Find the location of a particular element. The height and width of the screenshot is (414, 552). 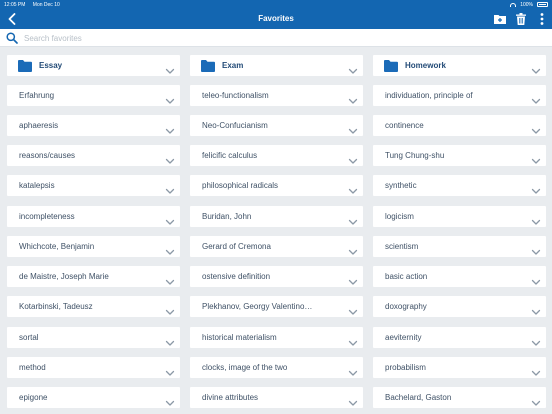

favorite-item: de Maistre, Joseph Marie is located at coordinates (93, 276).